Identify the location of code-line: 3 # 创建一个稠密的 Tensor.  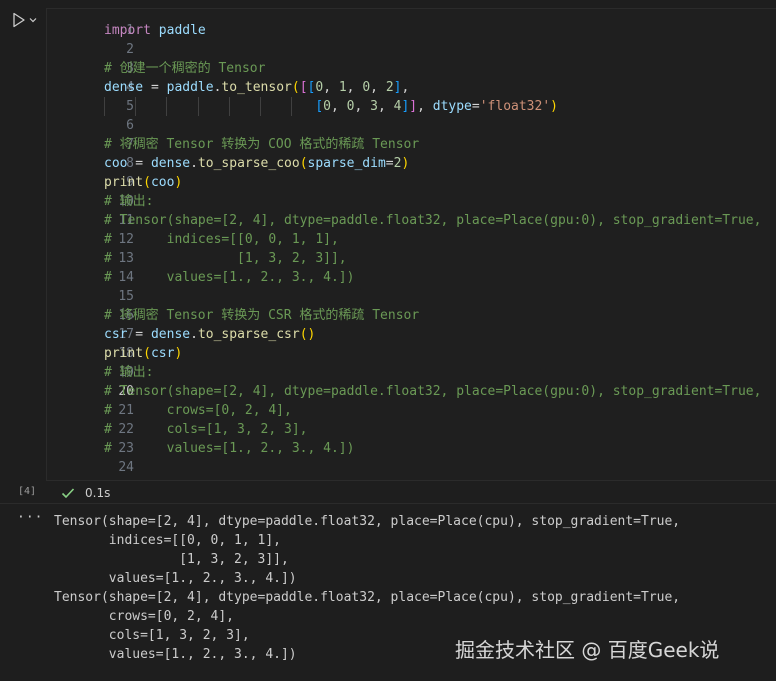
(411, 68).